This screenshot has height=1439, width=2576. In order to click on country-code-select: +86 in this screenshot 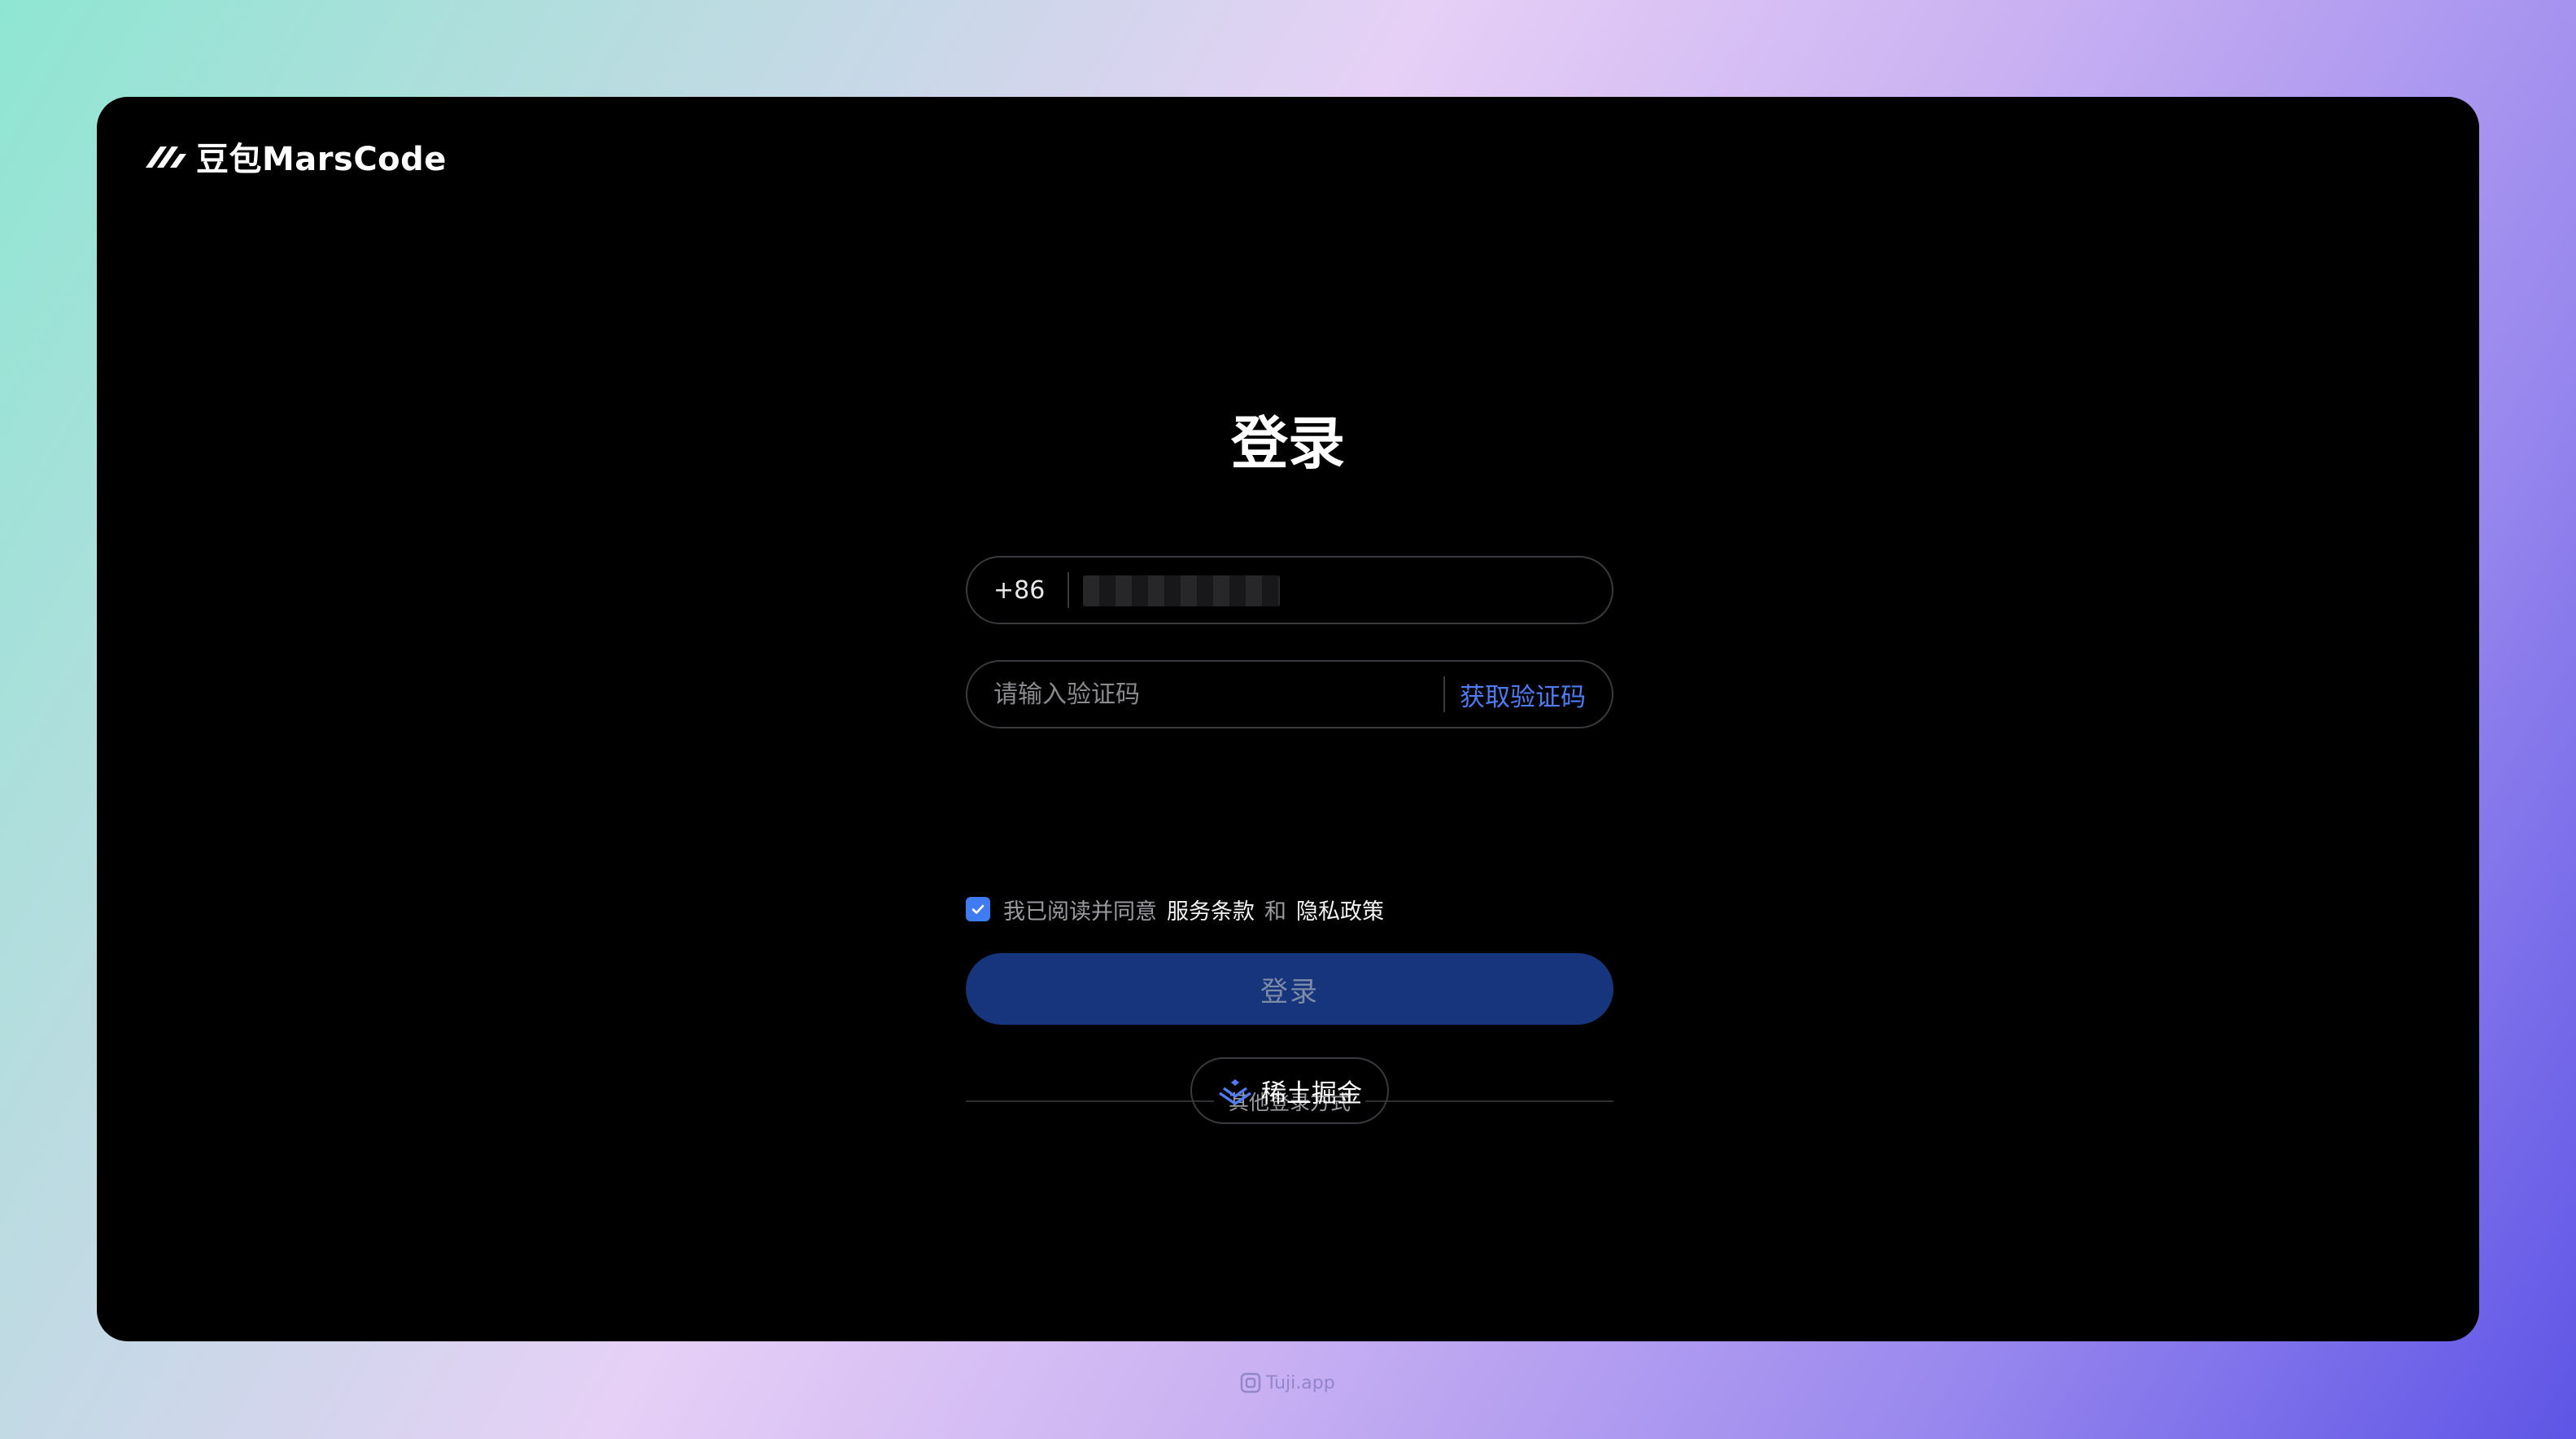, I will do `click(1017, 590)`.